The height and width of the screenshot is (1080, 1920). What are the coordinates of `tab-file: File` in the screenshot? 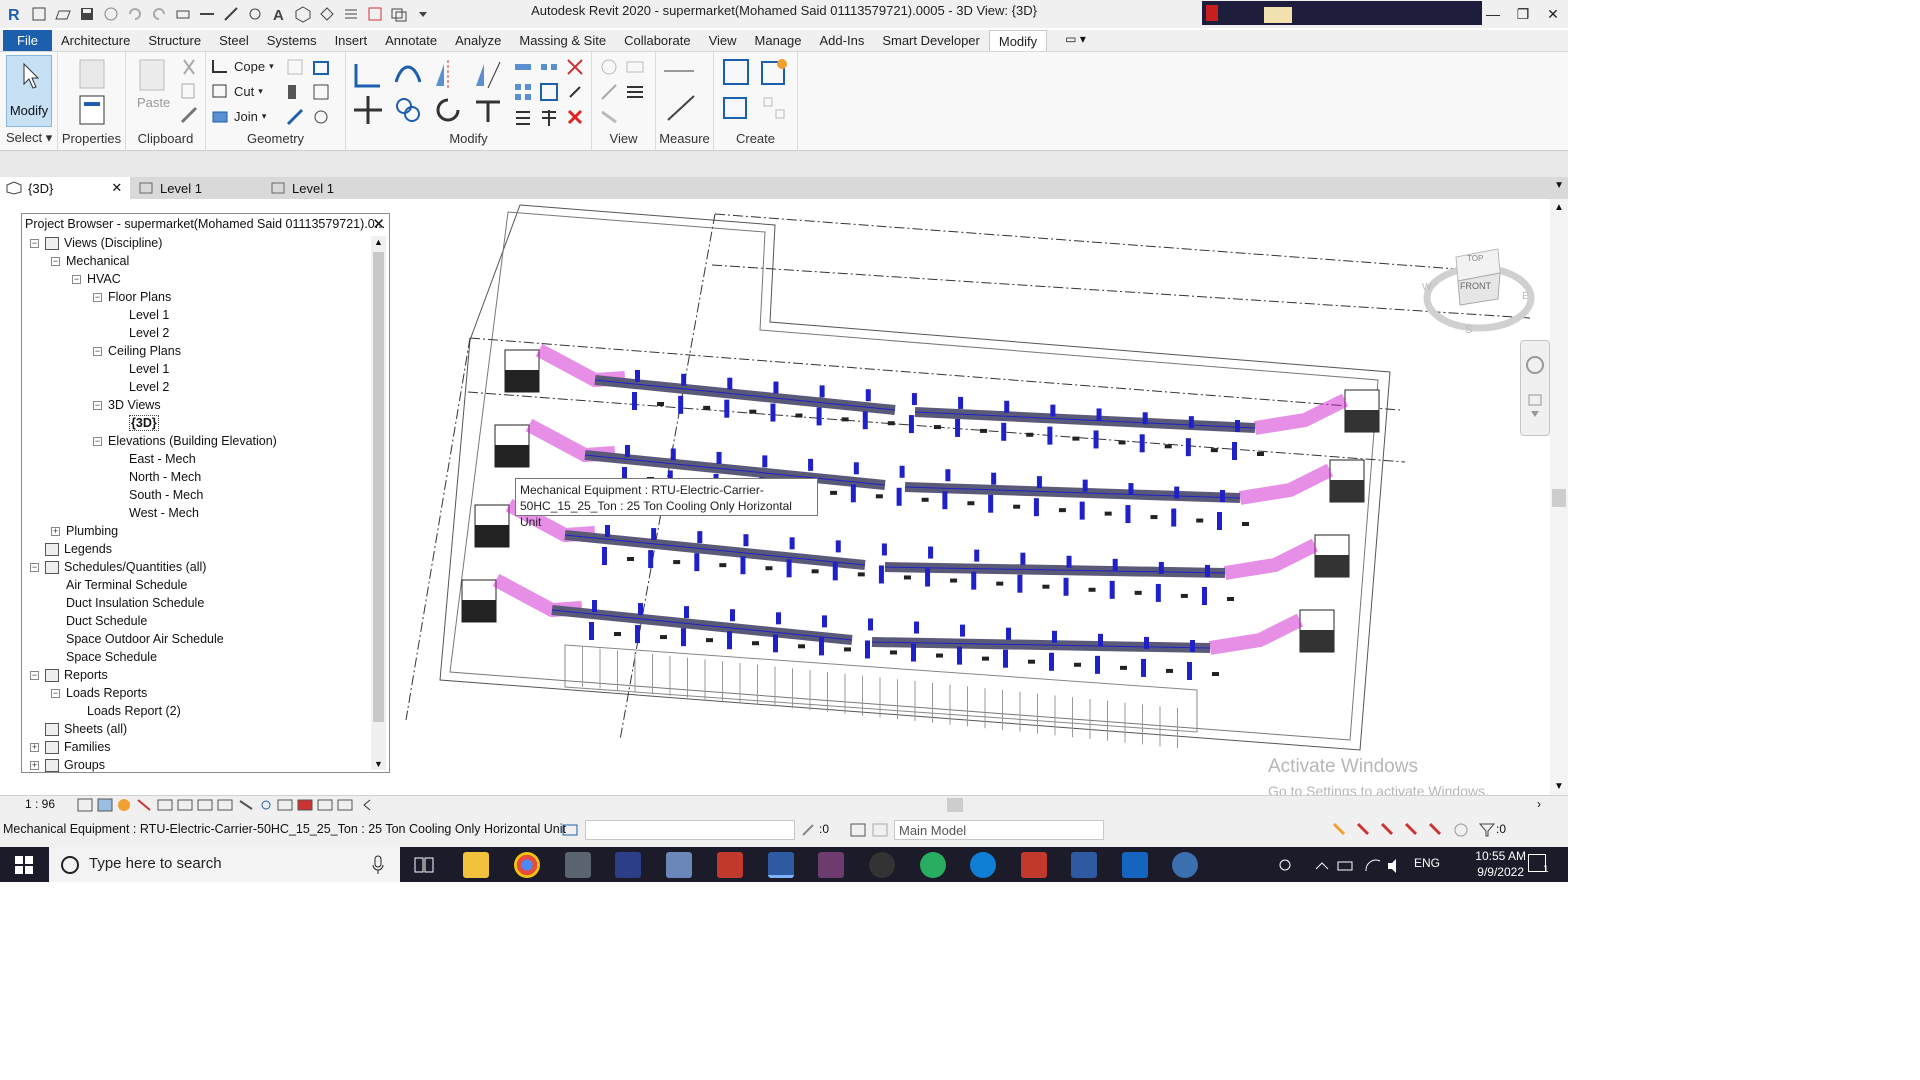 It's located at (27, 40).